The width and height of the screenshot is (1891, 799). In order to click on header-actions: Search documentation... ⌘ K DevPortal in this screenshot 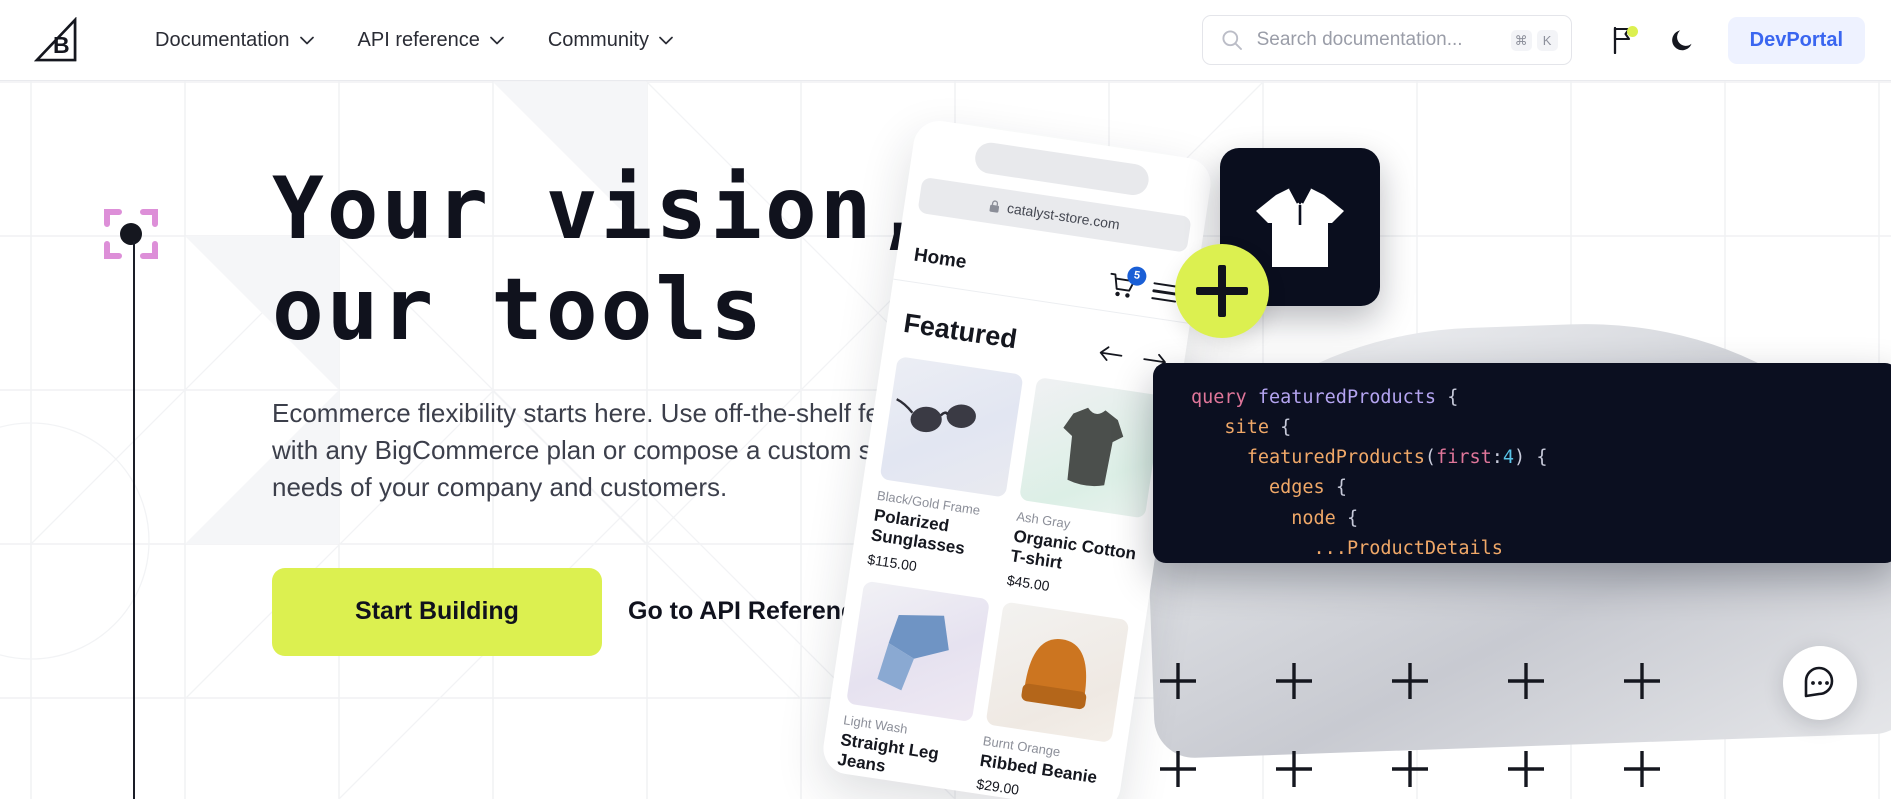, I will do `click(1533, 40)`.